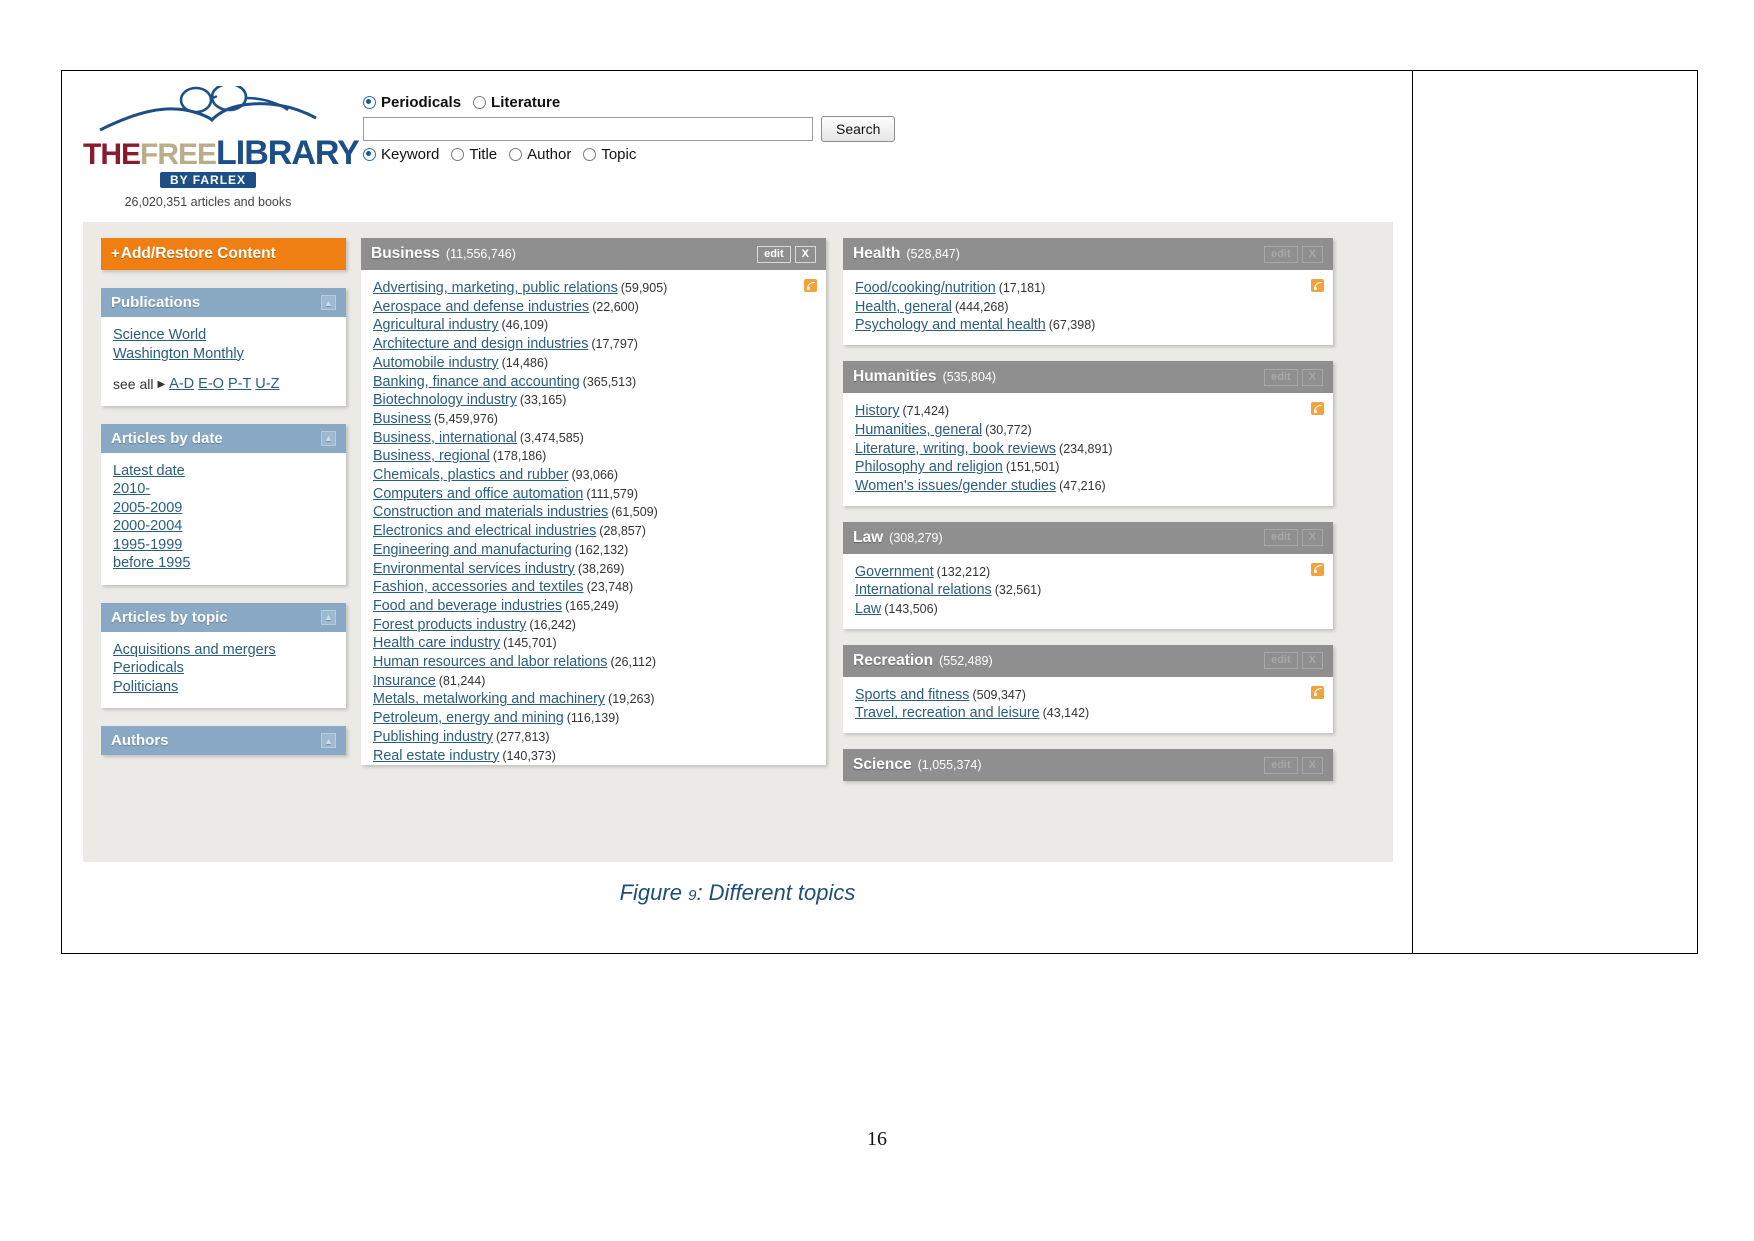 Image resolution: width=1754 pixels, height=1241 pixels. Describe the element at coordinates (223, 471) in the screenshot. I see `date-link: Latest date` at that location.